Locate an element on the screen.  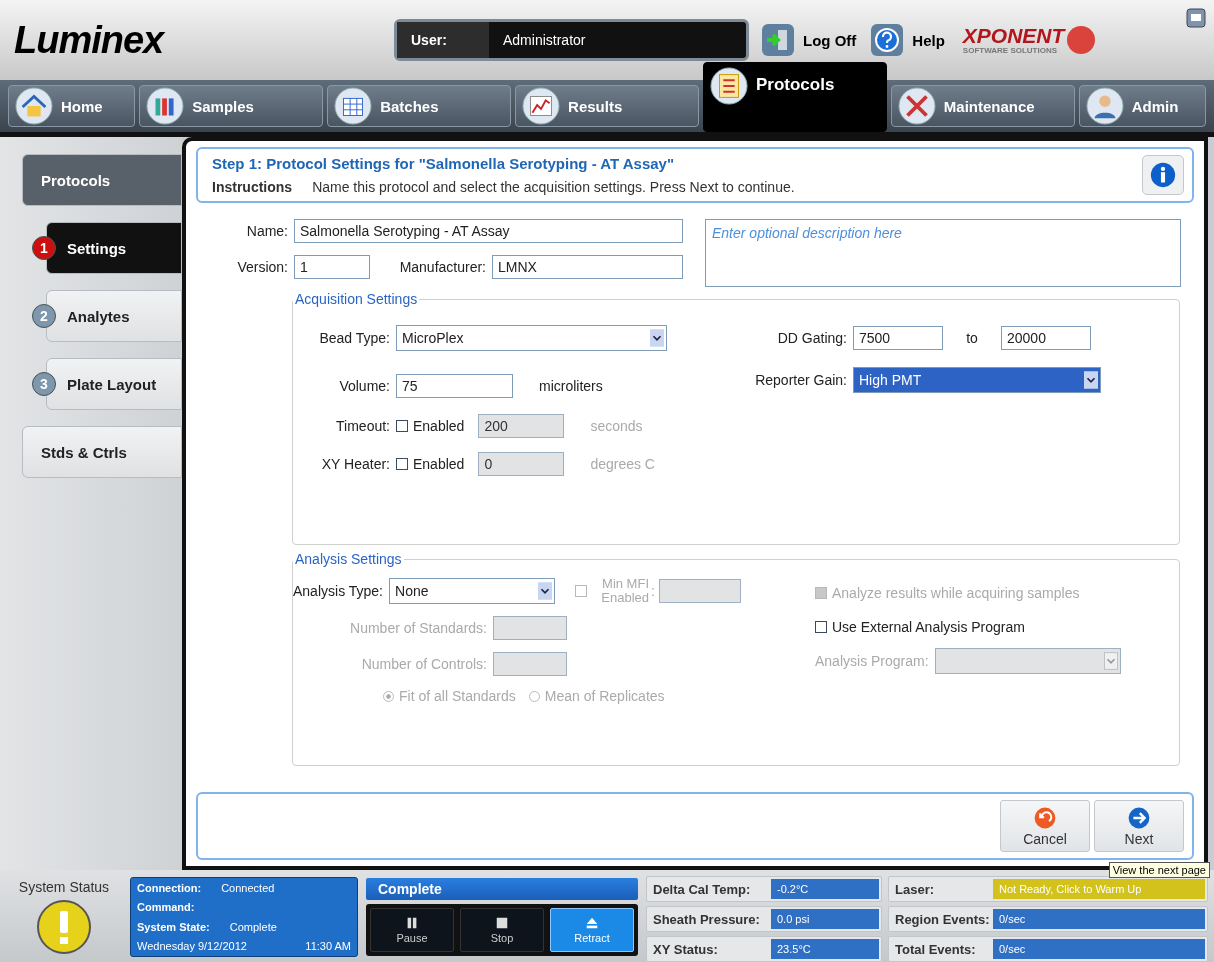
range-separator: to is located at coordinates (972, 338).